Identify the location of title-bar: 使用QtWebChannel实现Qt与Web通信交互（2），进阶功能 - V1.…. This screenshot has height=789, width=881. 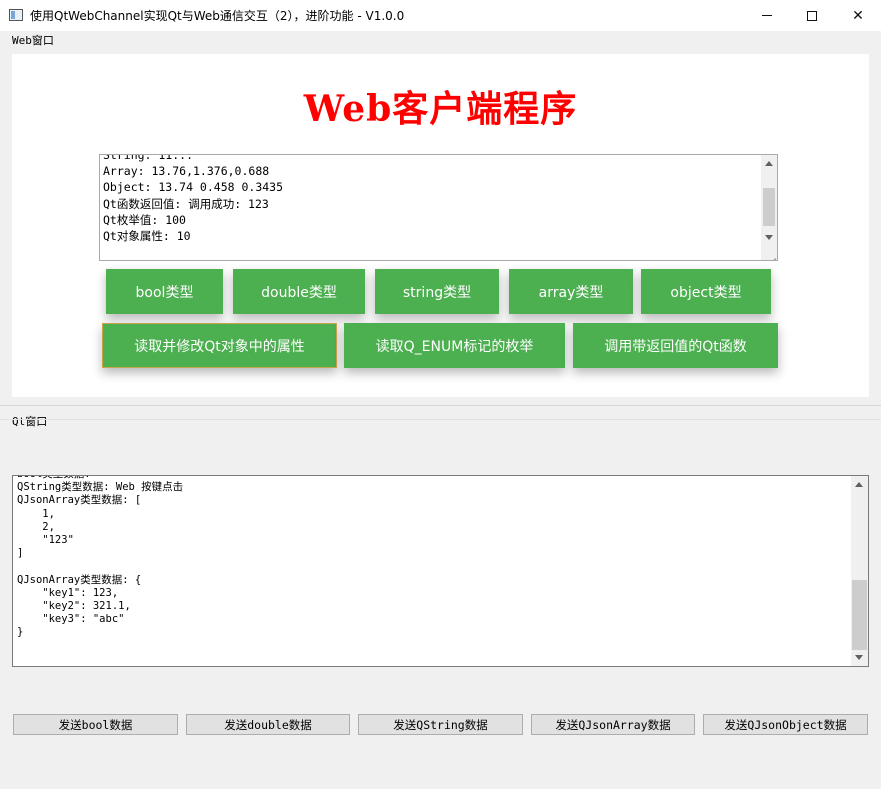
(440, 15).